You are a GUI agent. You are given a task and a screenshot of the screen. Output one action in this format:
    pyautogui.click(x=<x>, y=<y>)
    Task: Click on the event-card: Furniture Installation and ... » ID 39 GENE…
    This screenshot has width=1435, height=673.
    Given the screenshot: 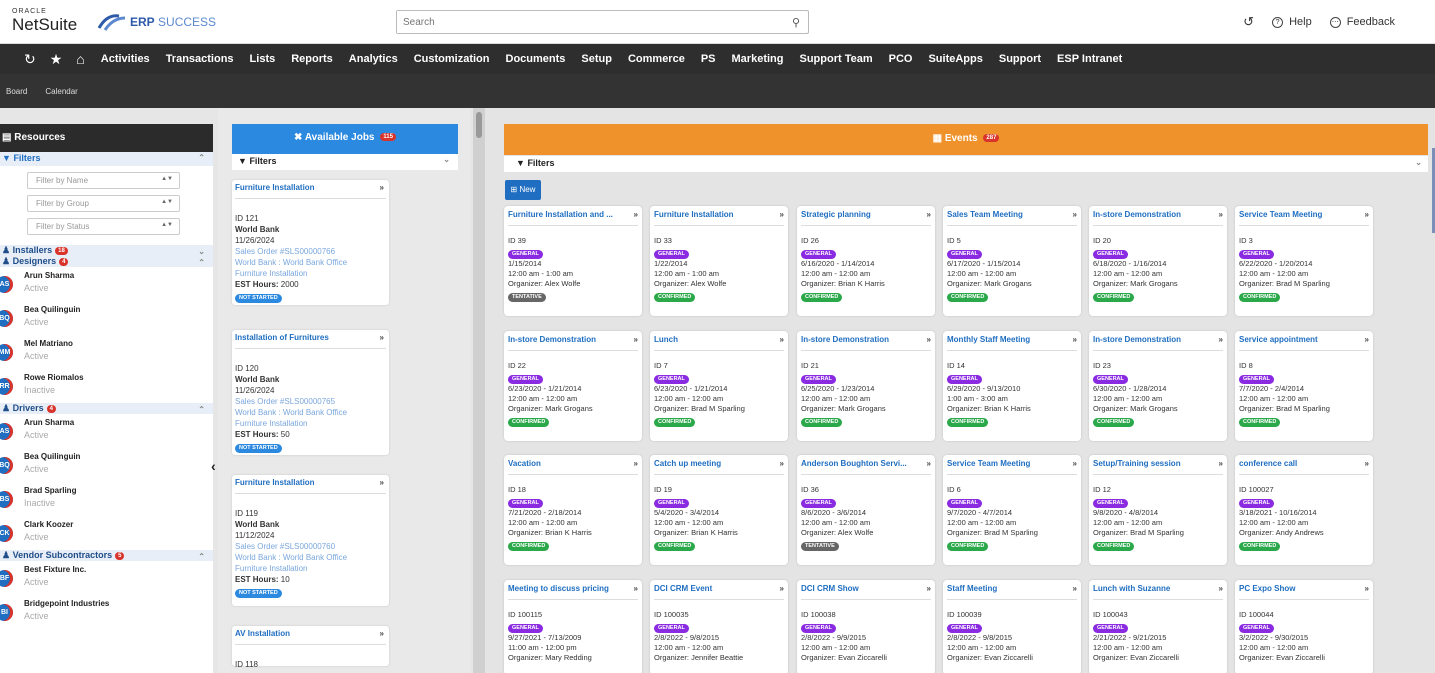 What is the action you would take?
    pyautogui.click(x=573, y=261)
    